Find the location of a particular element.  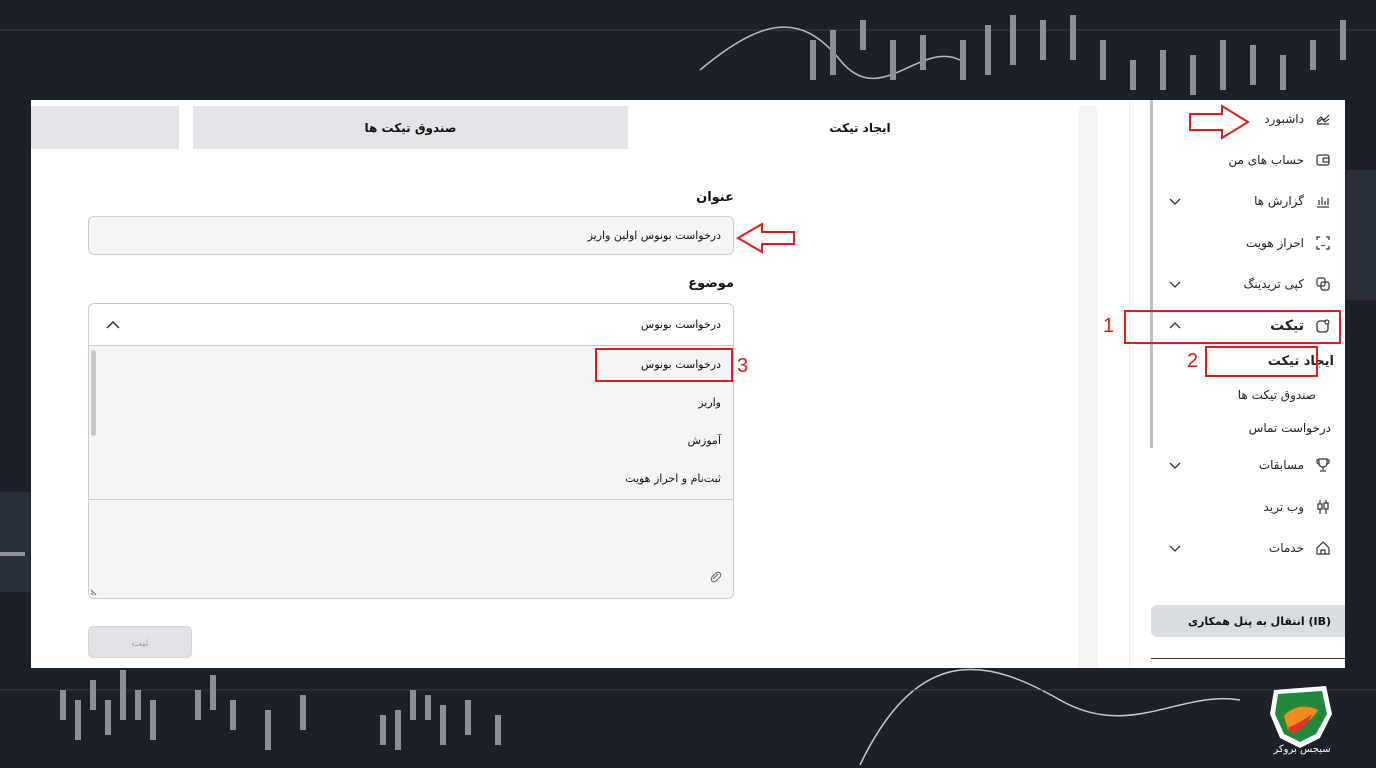

ib-panel-button: انتقال به پنل همکاری (IB) is located at coordinates (1248, 621).